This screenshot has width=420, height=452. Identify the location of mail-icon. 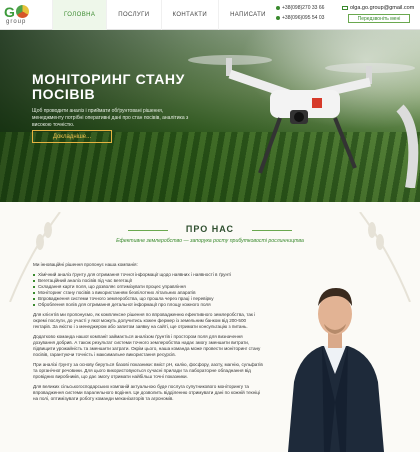
(345, 8).